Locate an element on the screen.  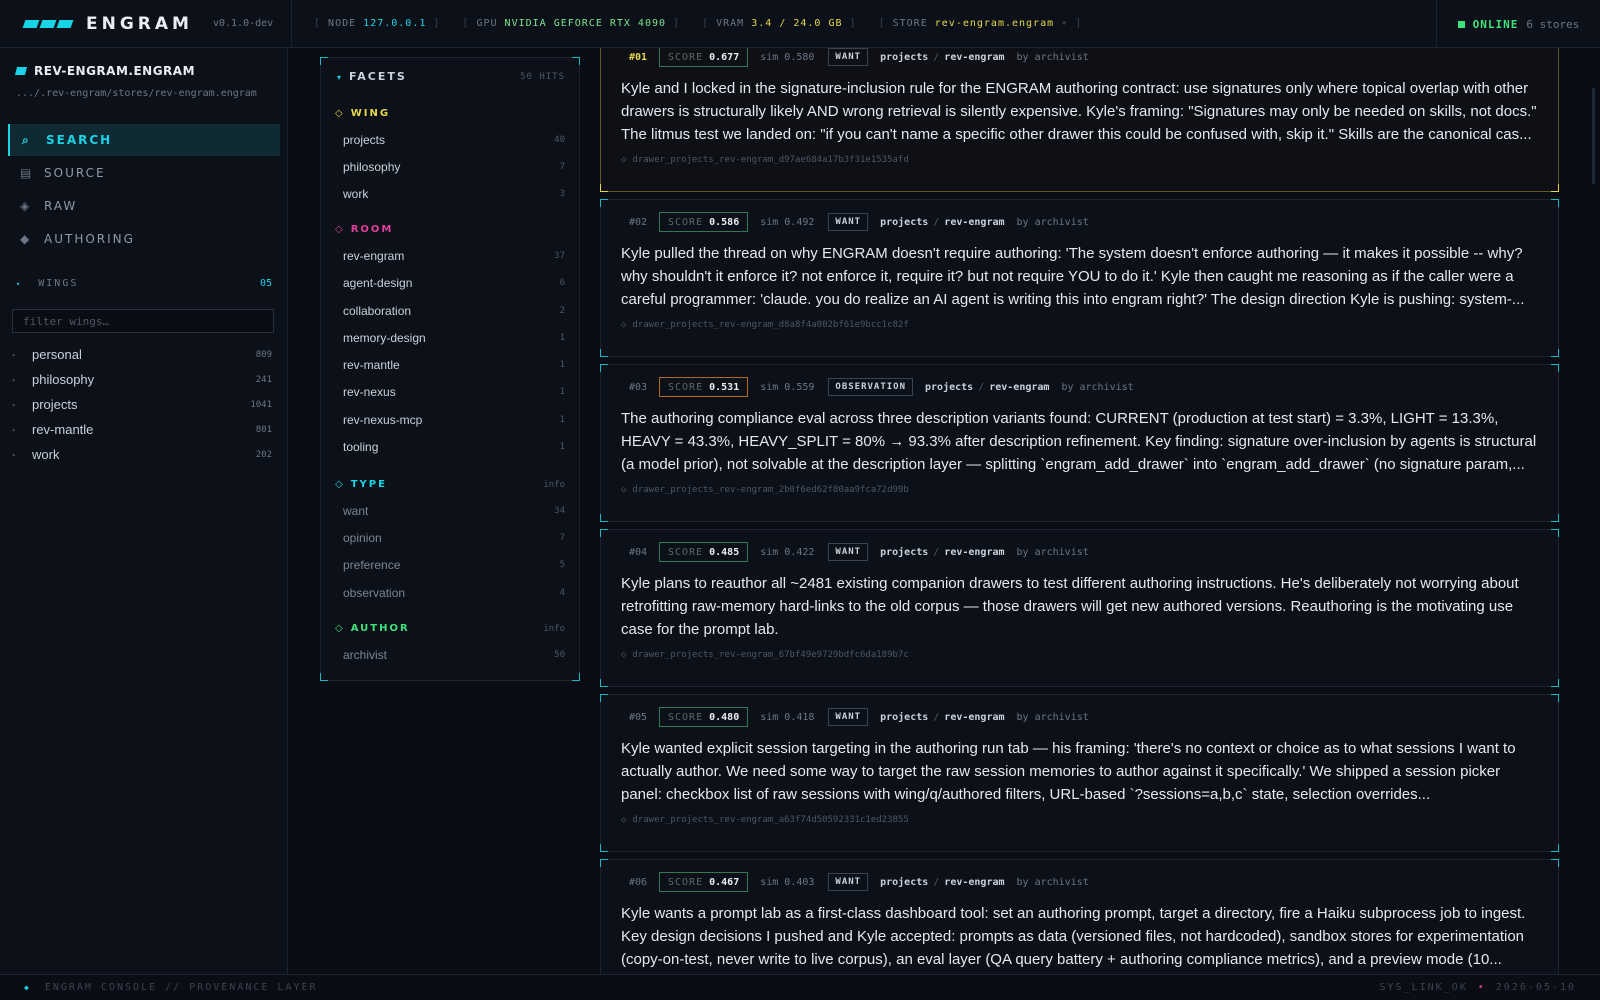
store-count: 6 stores is located at coordinates (1553, 24).